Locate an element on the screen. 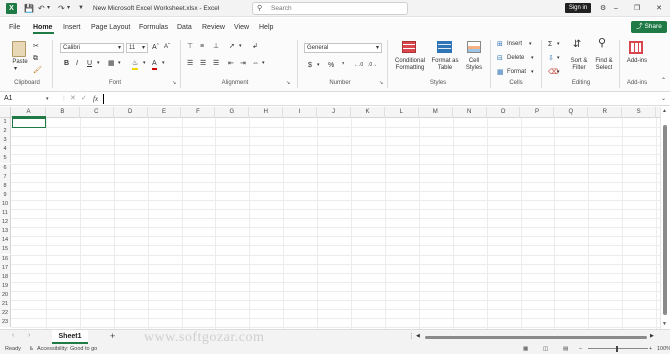 The width and height of the screenshot is (670, 354). currency-icon: $ is located at coordinates (310, 65).